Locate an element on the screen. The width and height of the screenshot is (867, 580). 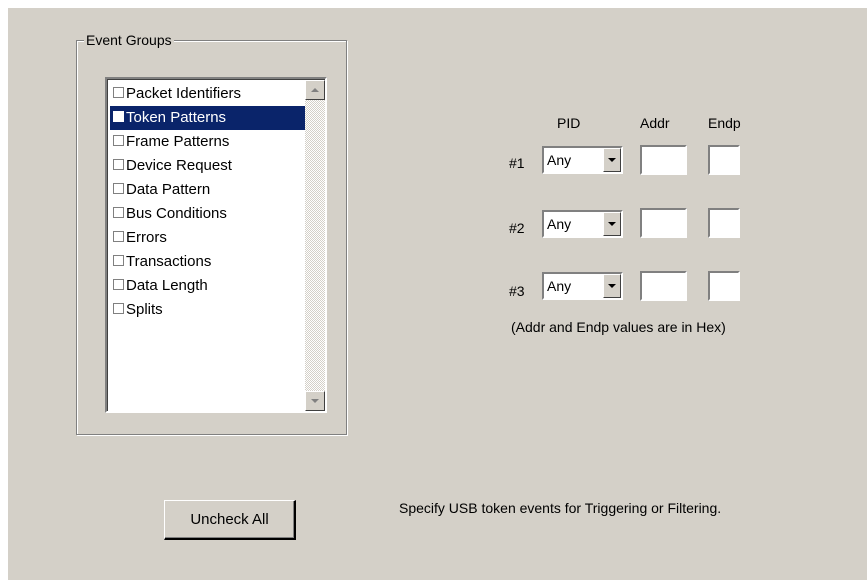
list-item-data-length: Data Length is located at coordinates (208, 286).